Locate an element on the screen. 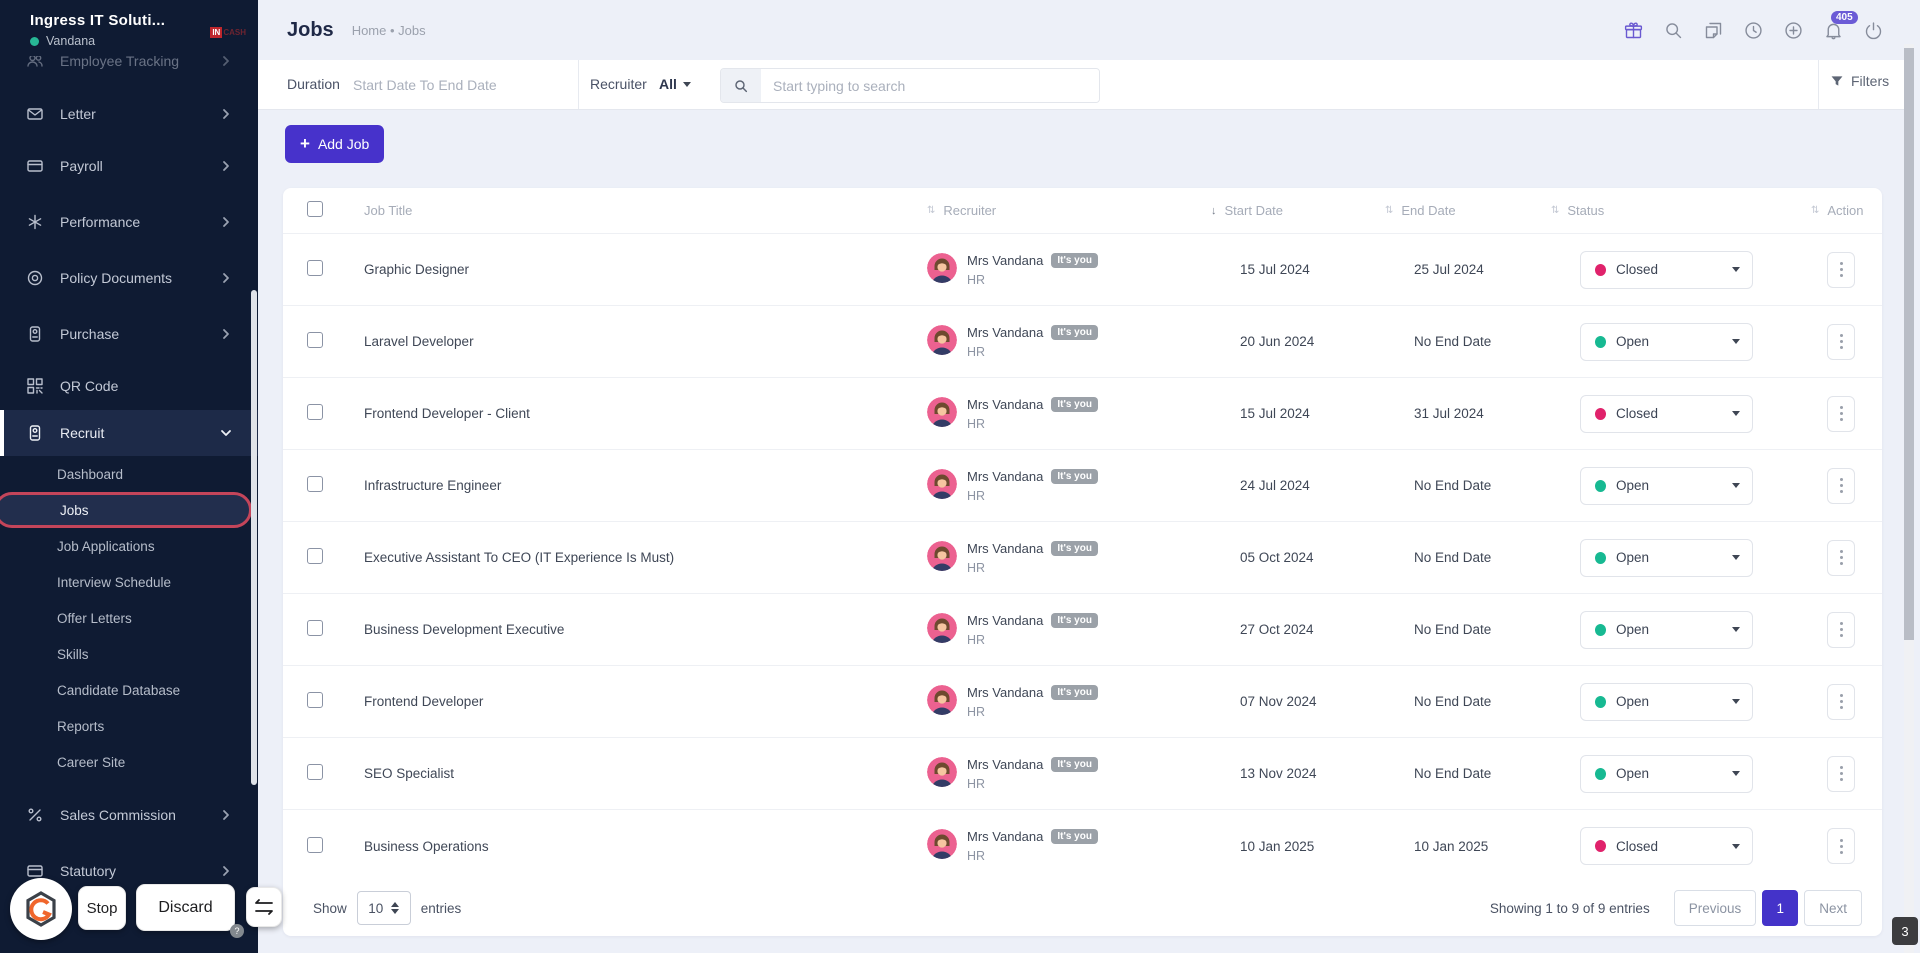 This screenshot has width=1920, height=953. page-scrollbar-thumb is located at coordinates (1909, 344).